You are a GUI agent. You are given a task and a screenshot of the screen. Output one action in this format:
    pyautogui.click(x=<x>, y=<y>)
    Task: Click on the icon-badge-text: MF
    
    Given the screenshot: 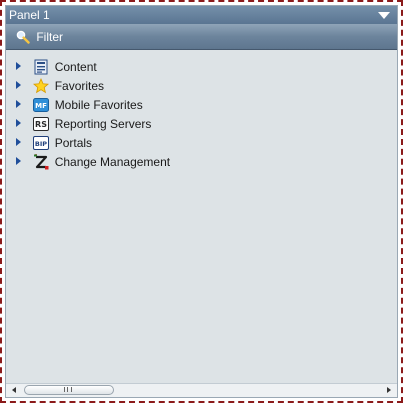 What is the action you would take?
    pyautogui.click(x=41, y=106)
    